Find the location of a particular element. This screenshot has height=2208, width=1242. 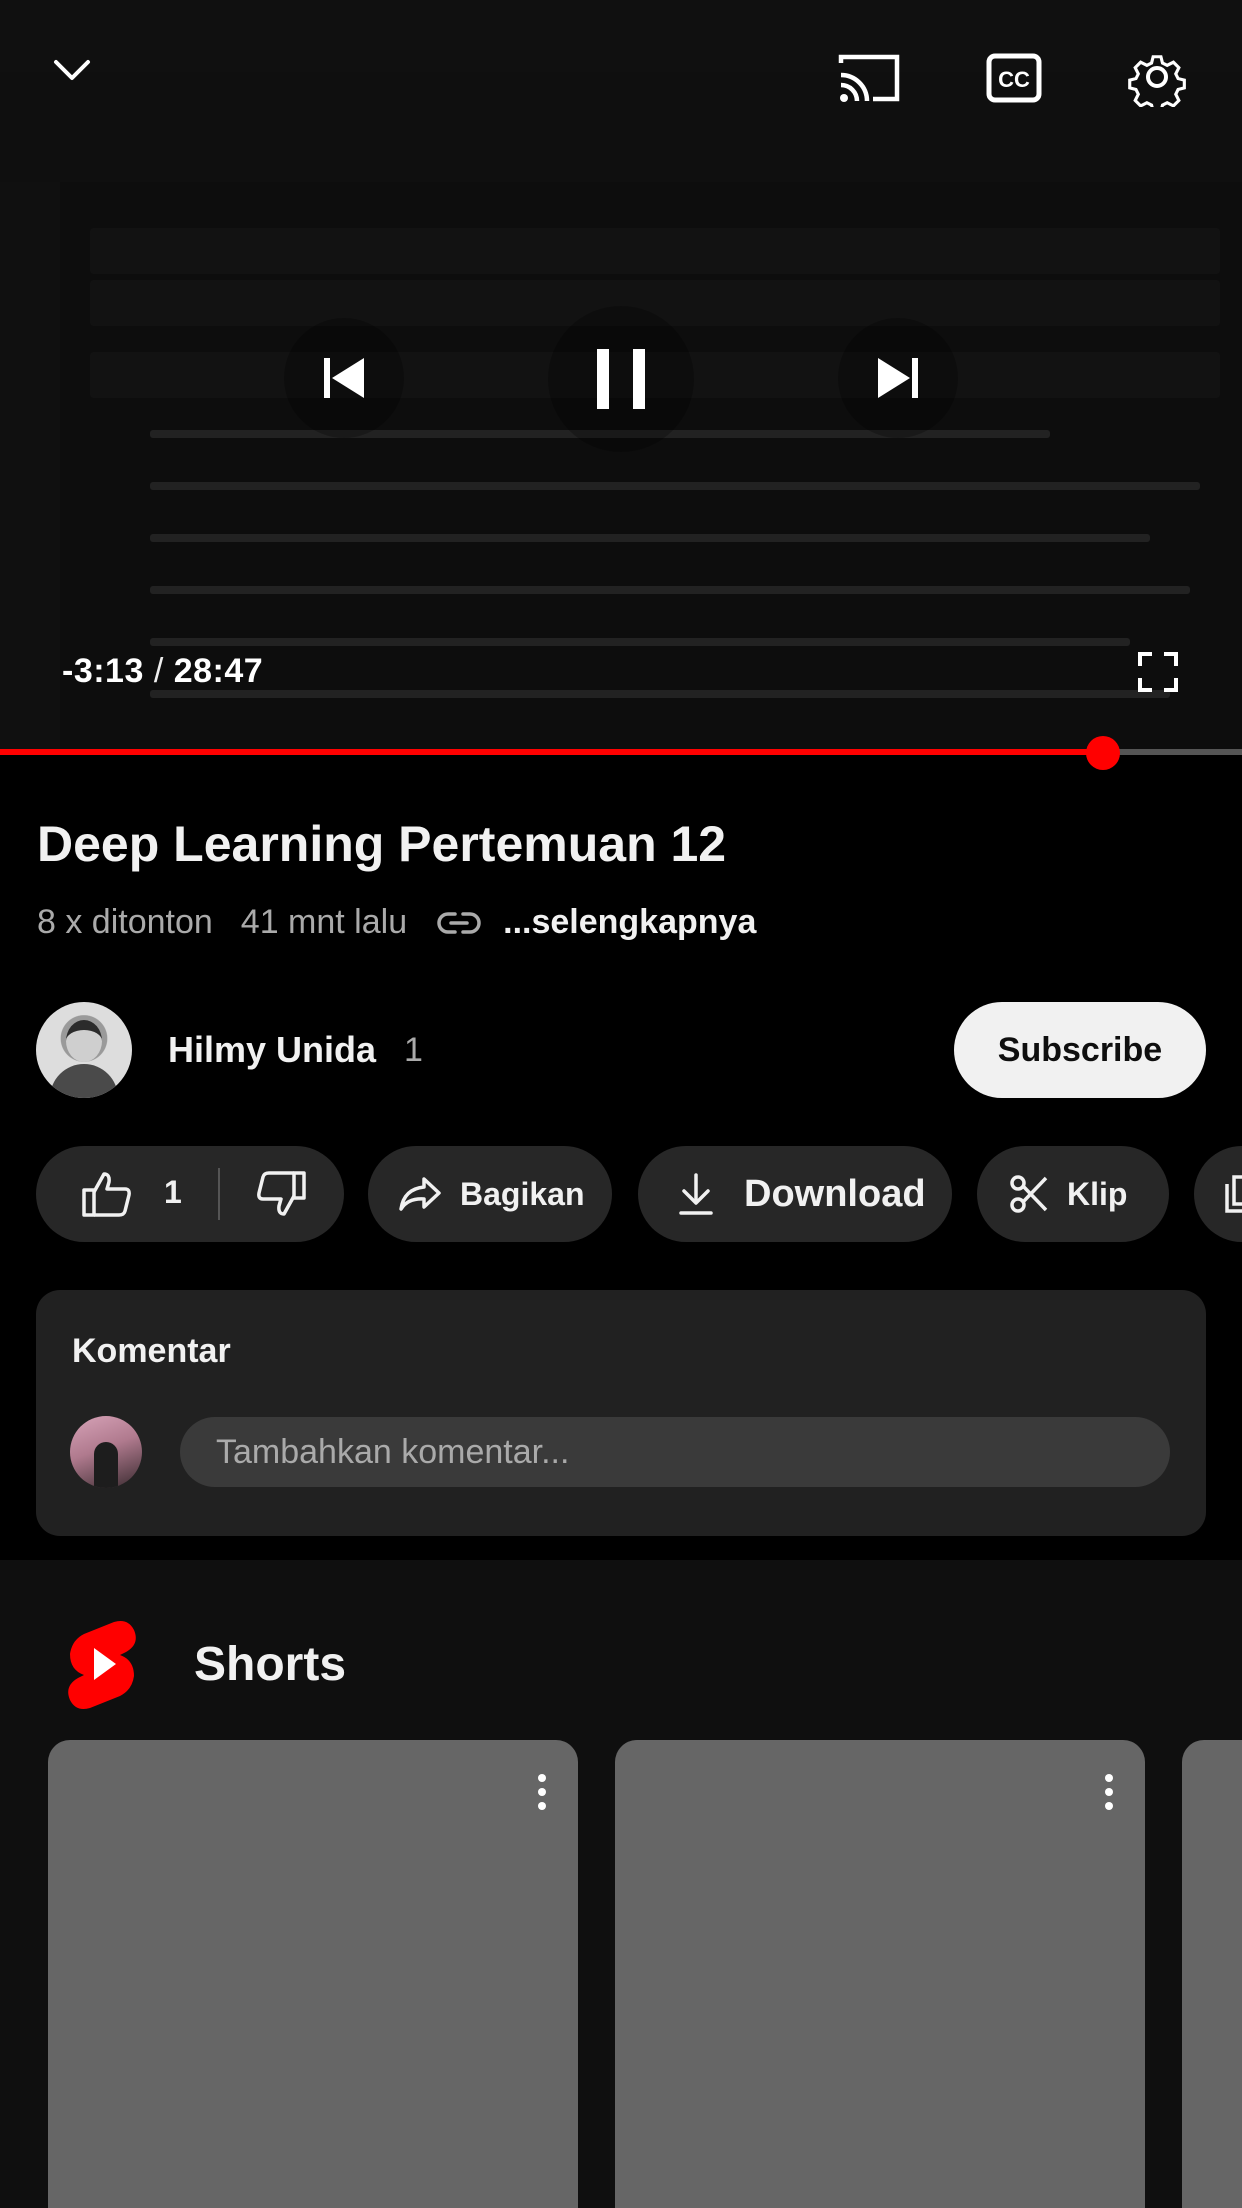

time-display: -3:13 / 28:47 is located at coordinates (162, 671).